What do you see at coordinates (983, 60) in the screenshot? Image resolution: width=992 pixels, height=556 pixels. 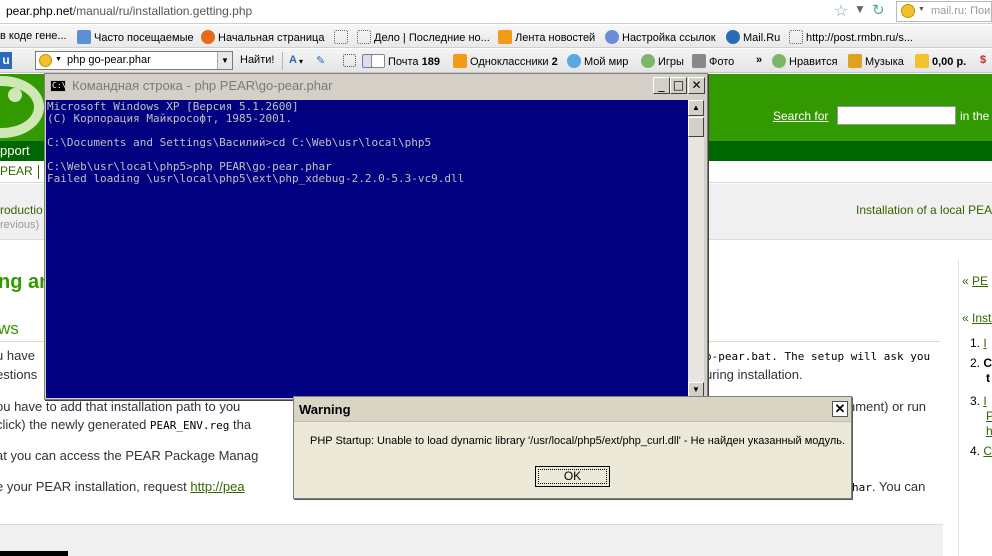 I see `dollar-icon: $` at bounding box center [983, 60].